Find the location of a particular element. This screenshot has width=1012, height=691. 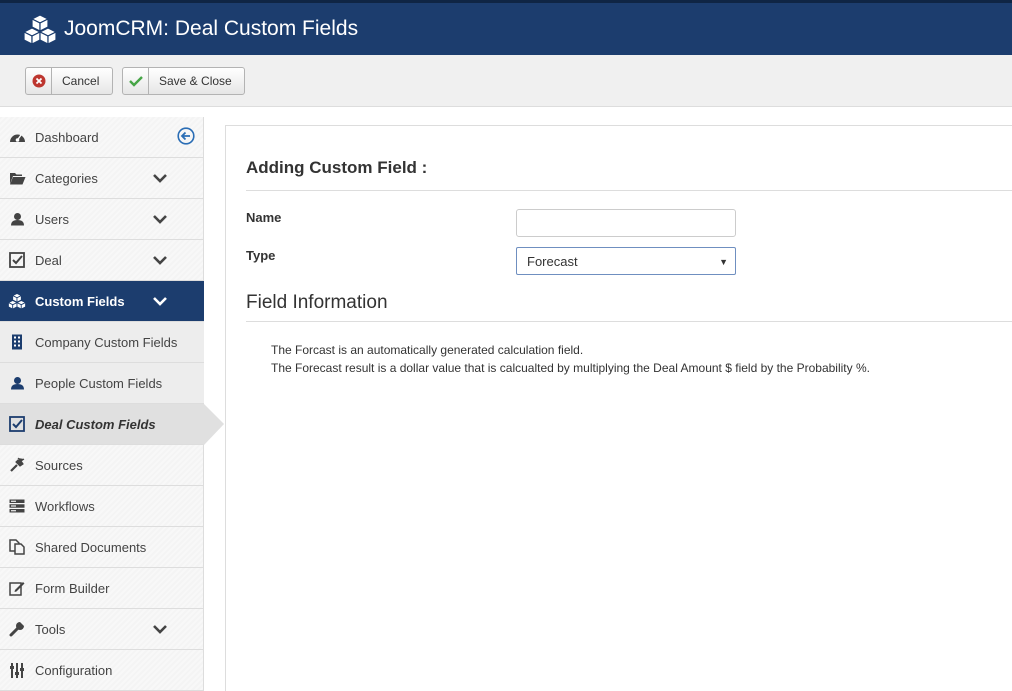

sliders-icon is located at coordinates (17, 670).